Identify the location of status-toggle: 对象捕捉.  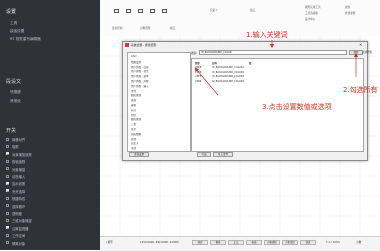
(272, 242).